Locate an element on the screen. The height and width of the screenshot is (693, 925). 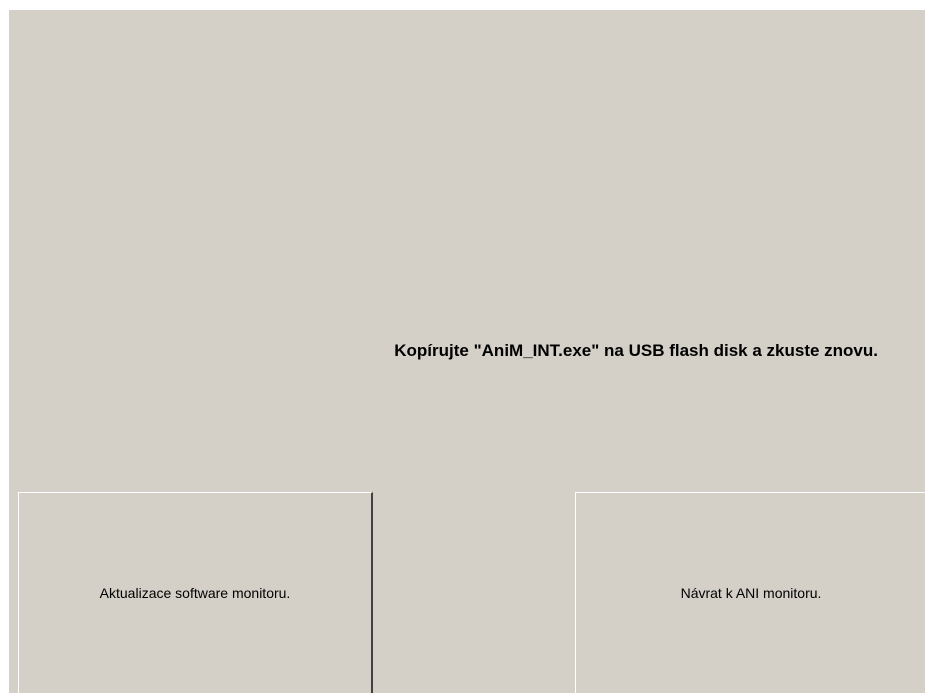
update-software-label: Aktualizace software monitoru. is located at coordinates (195, 593).